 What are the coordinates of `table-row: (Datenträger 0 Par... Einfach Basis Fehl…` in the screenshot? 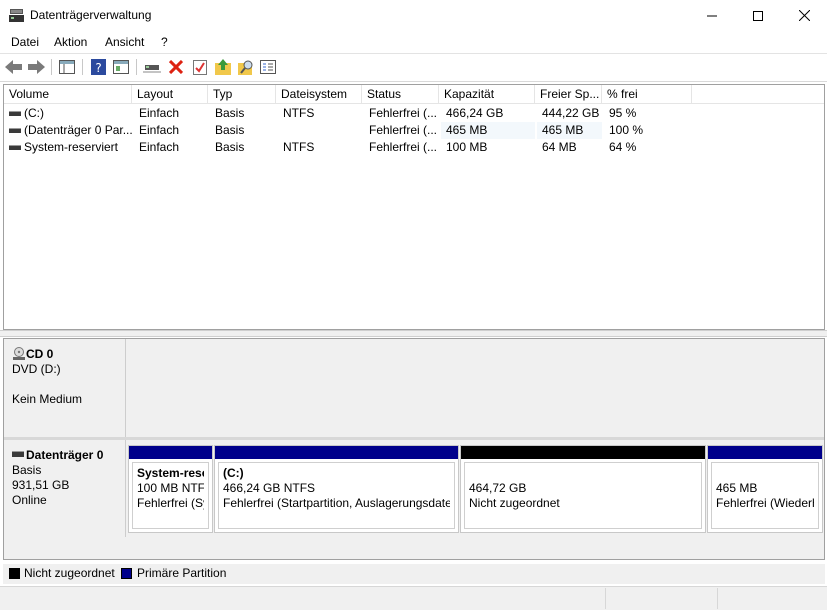 It's located at (414, 130).